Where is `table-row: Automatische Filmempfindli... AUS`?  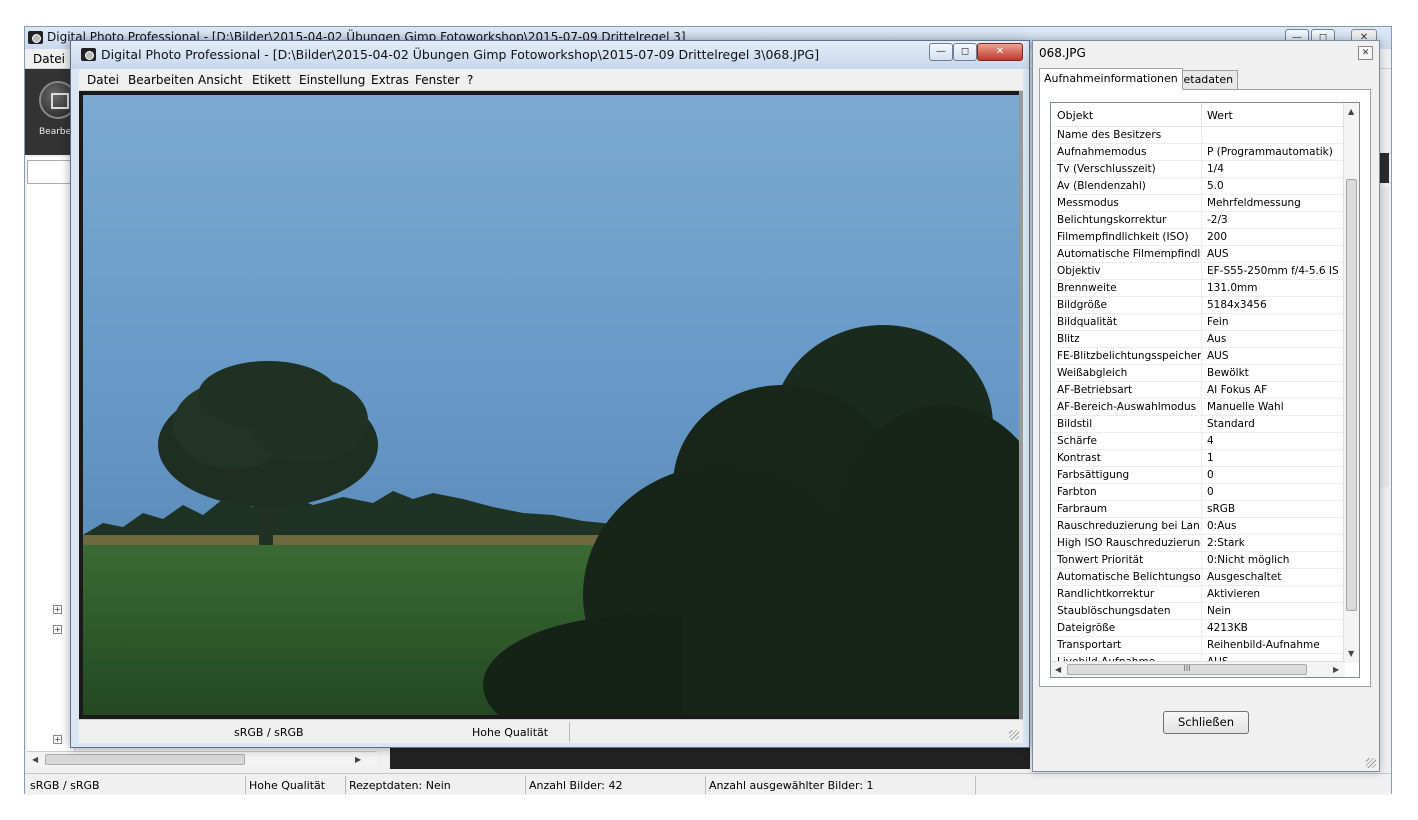 table-row: Automatische Filmempfindli... AUS is located at coordinates (1198, 254).